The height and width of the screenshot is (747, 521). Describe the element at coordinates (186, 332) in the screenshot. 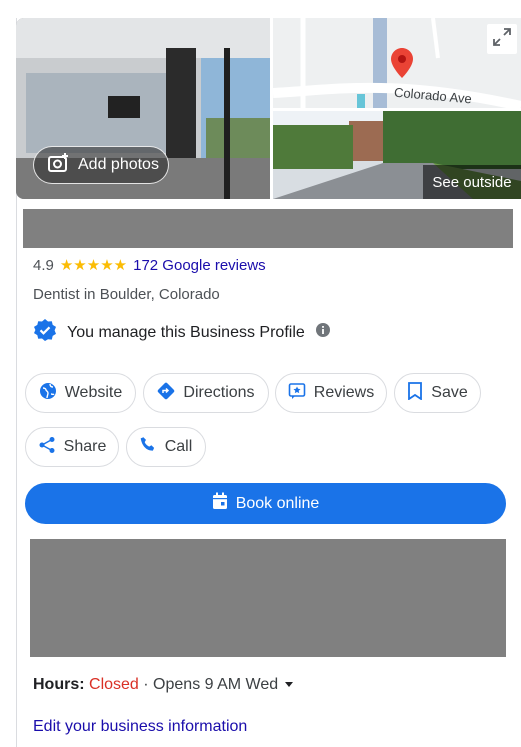

I see `manage-profile-text: You manage this Business Profile` at that location.